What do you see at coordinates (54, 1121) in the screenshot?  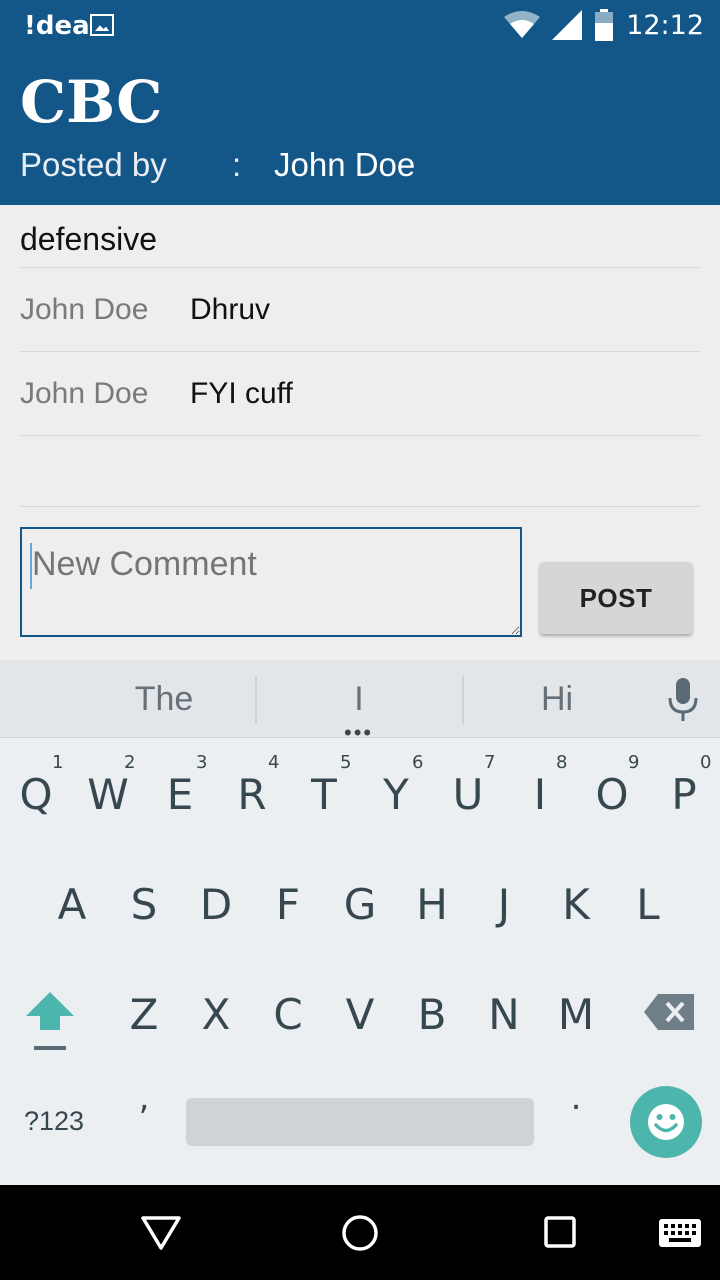 I see `symbols-key: ?123` at bounding box center [54, 1121].